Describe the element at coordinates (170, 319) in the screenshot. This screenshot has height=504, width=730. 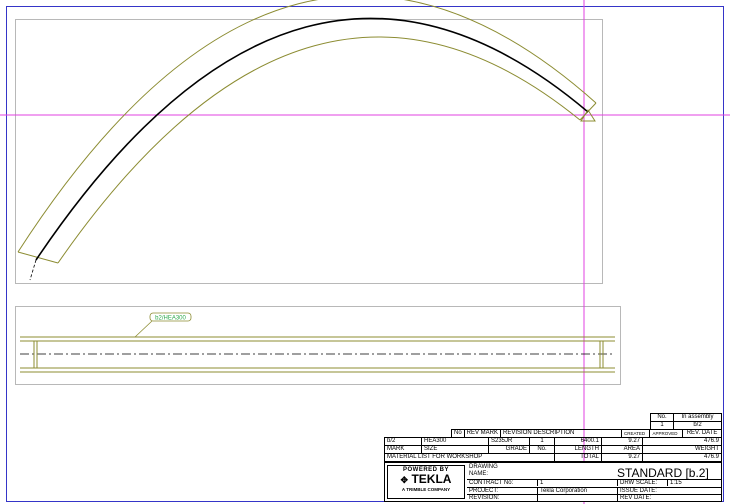
I see `profile-label: b2/HEA300` at that location.